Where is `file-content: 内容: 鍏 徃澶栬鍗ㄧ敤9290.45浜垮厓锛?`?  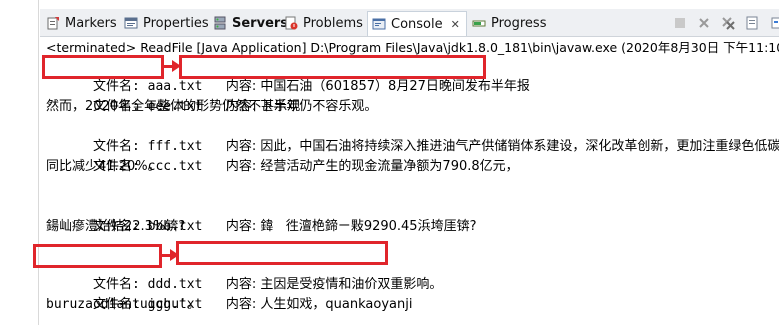 file-content: 内容: 鍏 徃澶栬鍗ㄧ敤9290.45浜垮厓锛? is located at coordinates (351, 226).